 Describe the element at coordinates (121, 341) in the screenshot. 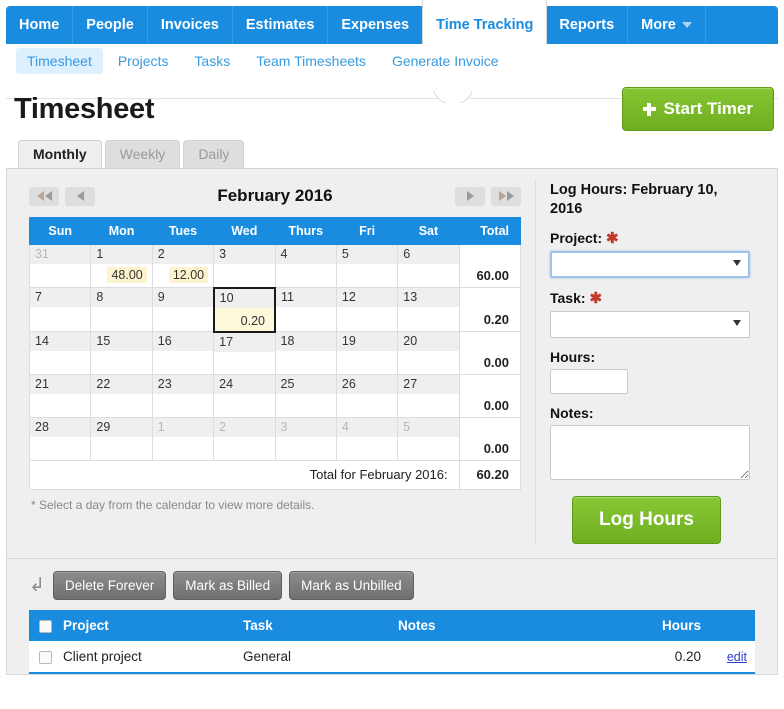

I see `calendar-day-number: 15` at that location.